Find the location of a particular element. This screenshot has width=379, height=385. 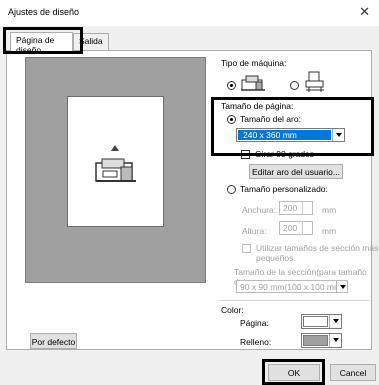

height-label: Altura: is located at coordinates (254, 231).